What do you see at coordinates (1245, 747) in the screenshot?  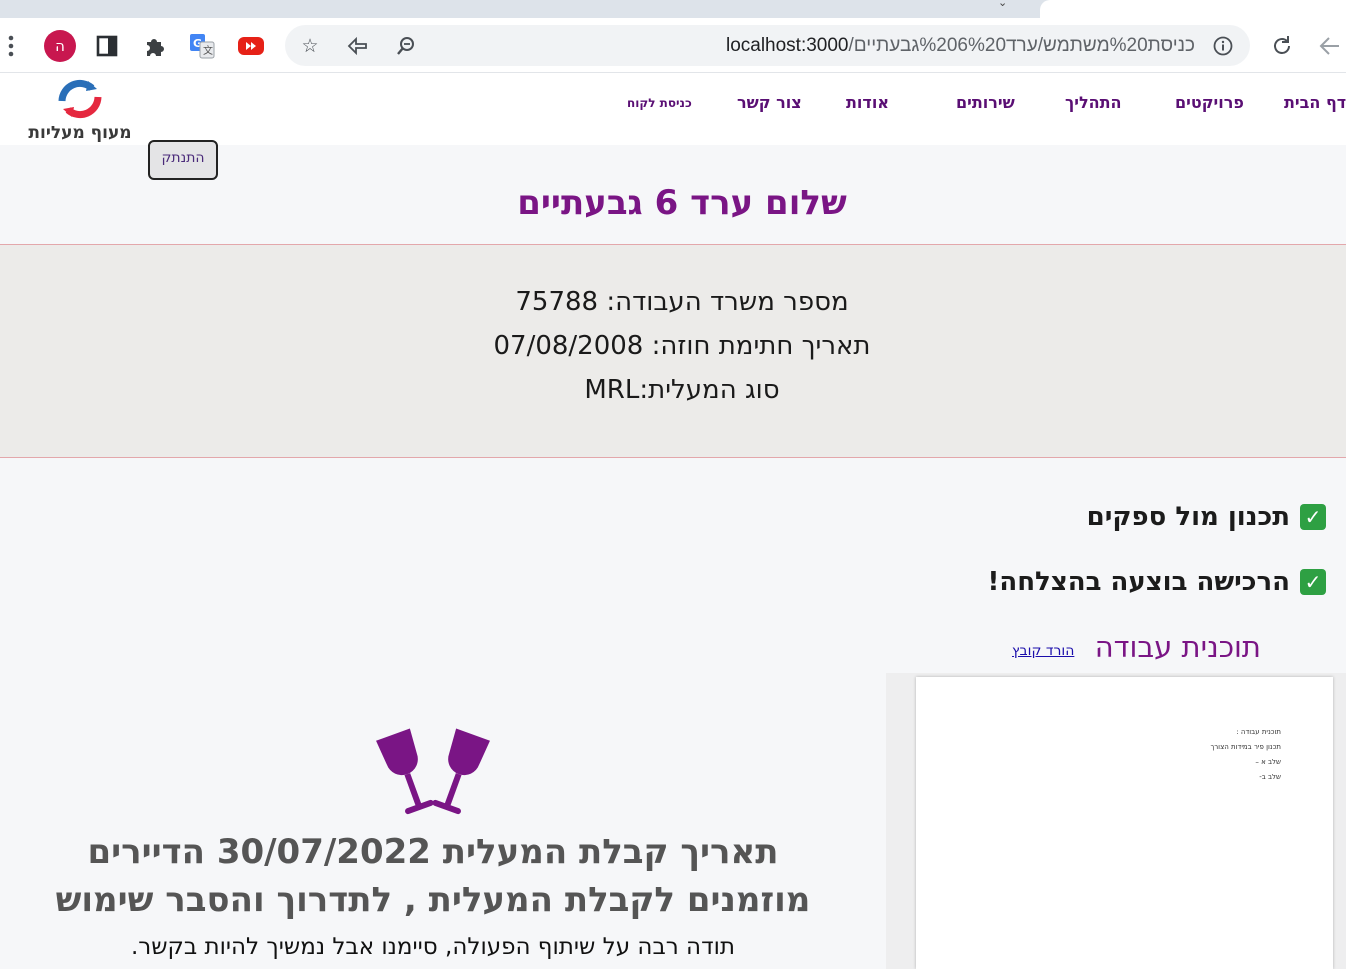 I see `document-line: תכנון פיר במידות הצורך` at bounding box center [1245, 747].